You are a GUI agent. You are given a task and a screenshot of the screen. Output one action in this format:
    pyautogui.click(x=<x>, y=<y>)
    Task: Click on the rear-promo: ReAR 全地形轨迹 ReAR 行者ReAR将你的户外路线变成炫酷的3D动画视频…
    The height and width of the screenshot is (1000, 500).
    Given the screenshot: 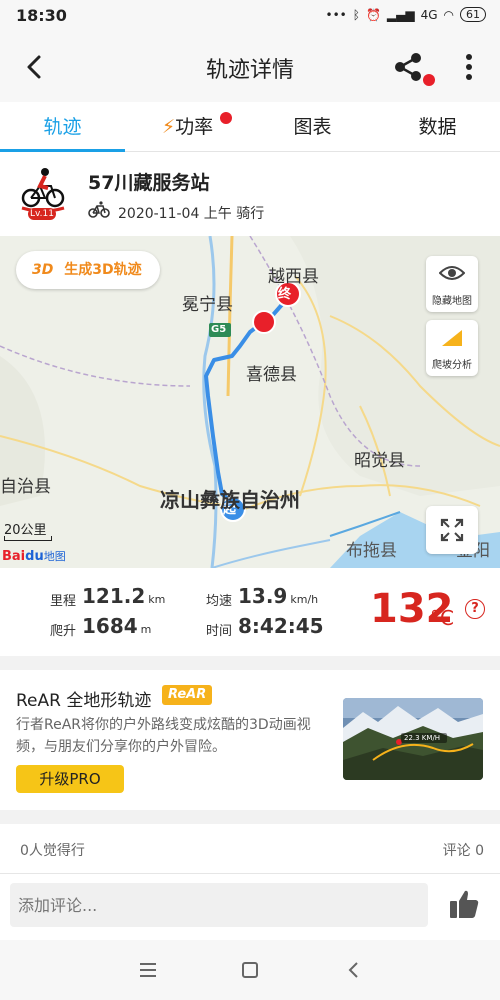 What is the action you would take?
    pyautogui.click(x=250, y=740)
    